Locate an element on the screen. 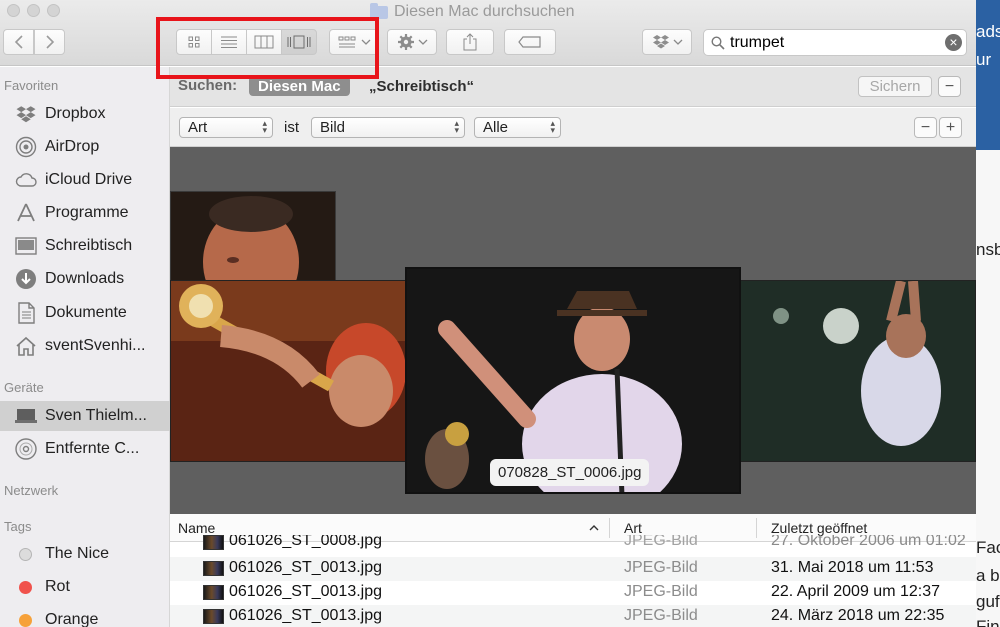 Image resolution: width=1000 pixels, height=627 pixels. file-date: 24. März 2018 um 22:35 is located at coordinates (858, 615).